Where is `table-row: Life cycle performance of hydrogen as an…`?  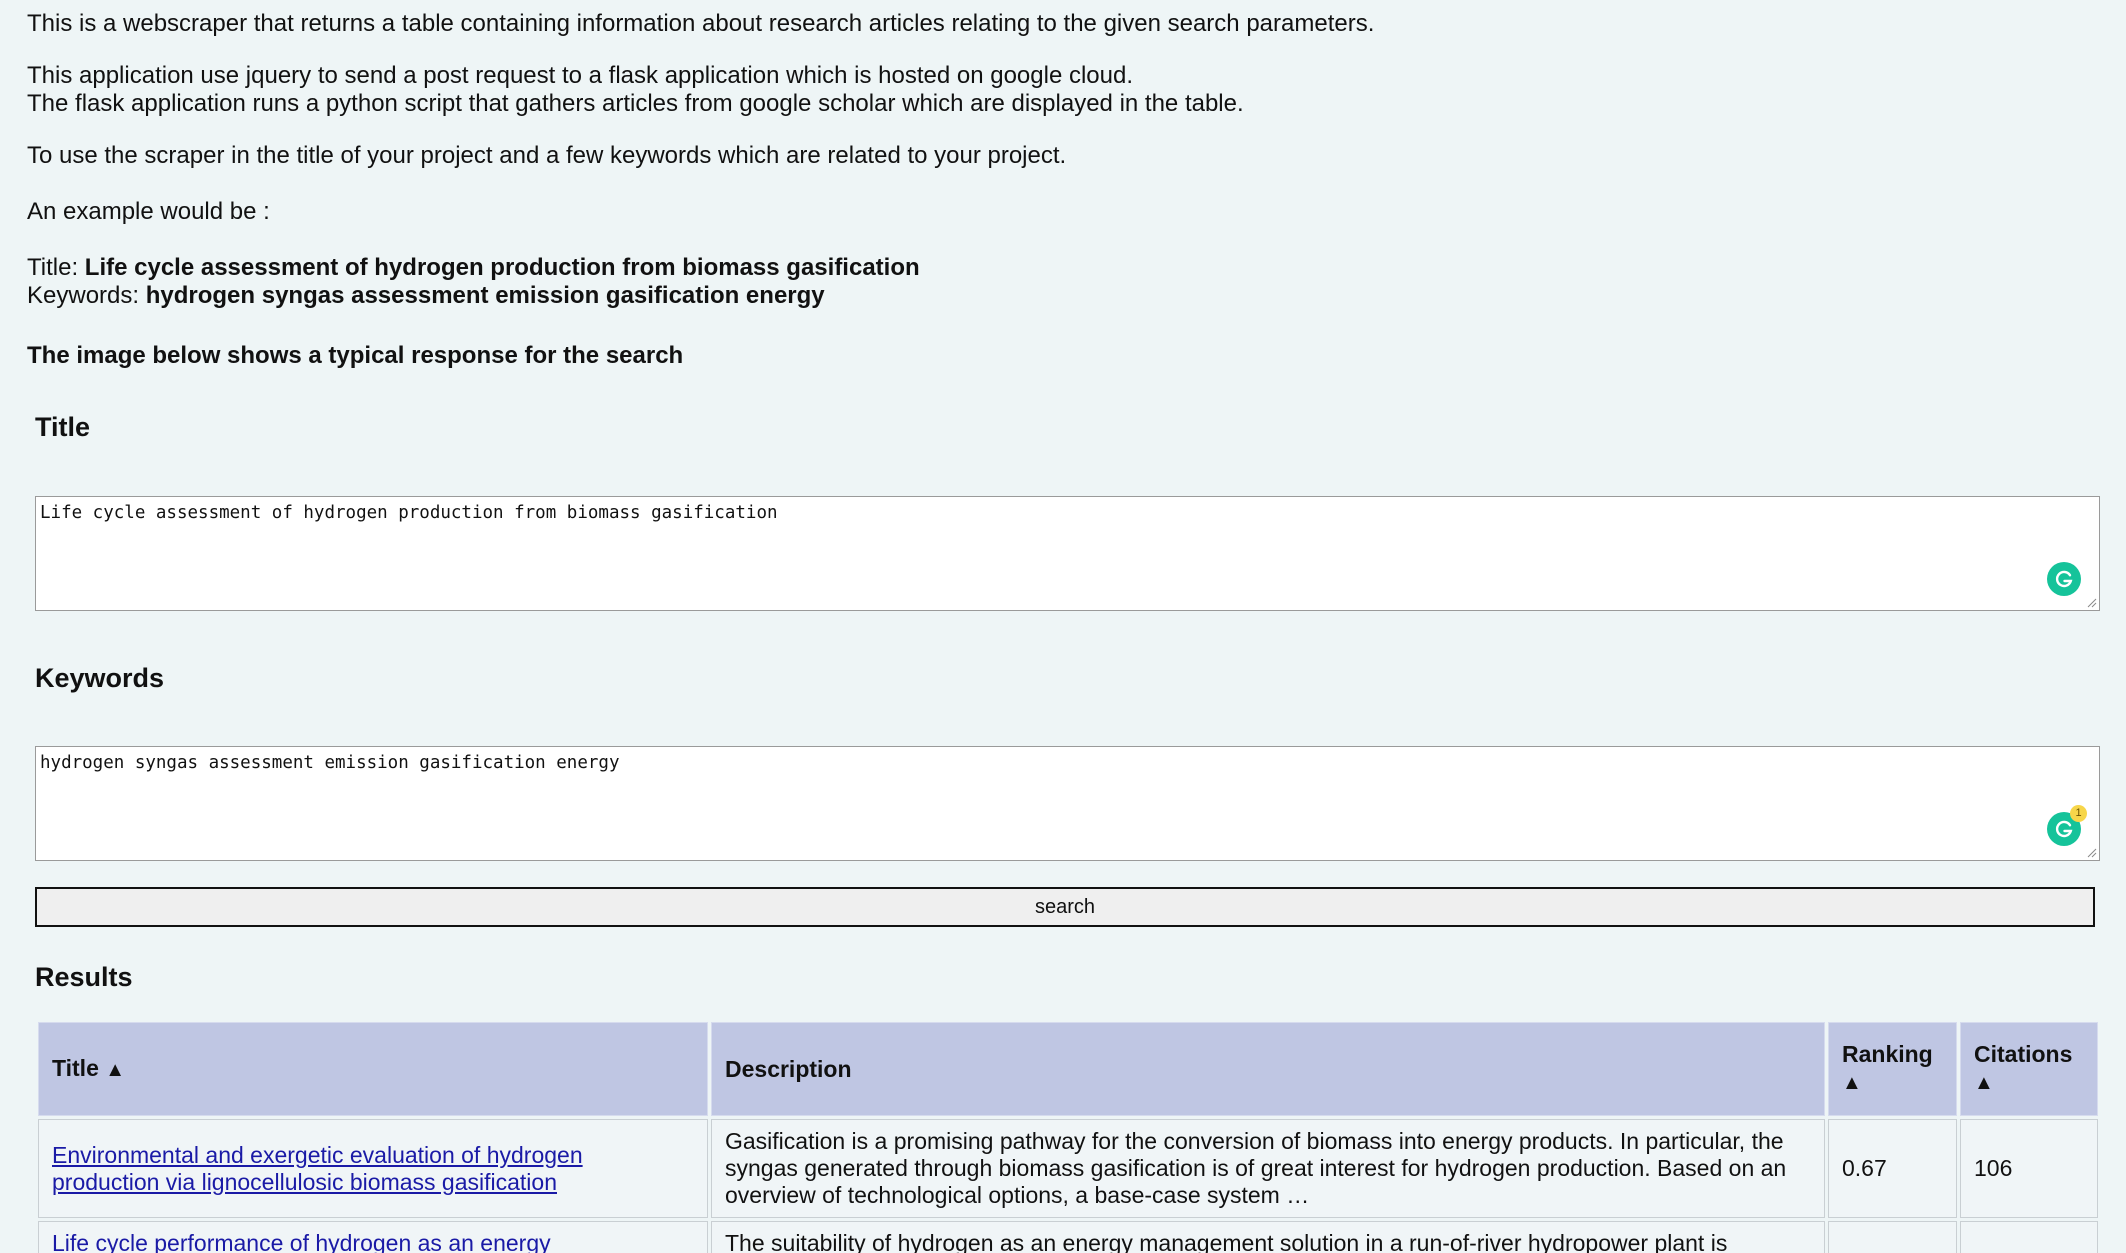 table-row: Life cycle performance of hydrogen as an… is located at coordinates (1068, 1237).